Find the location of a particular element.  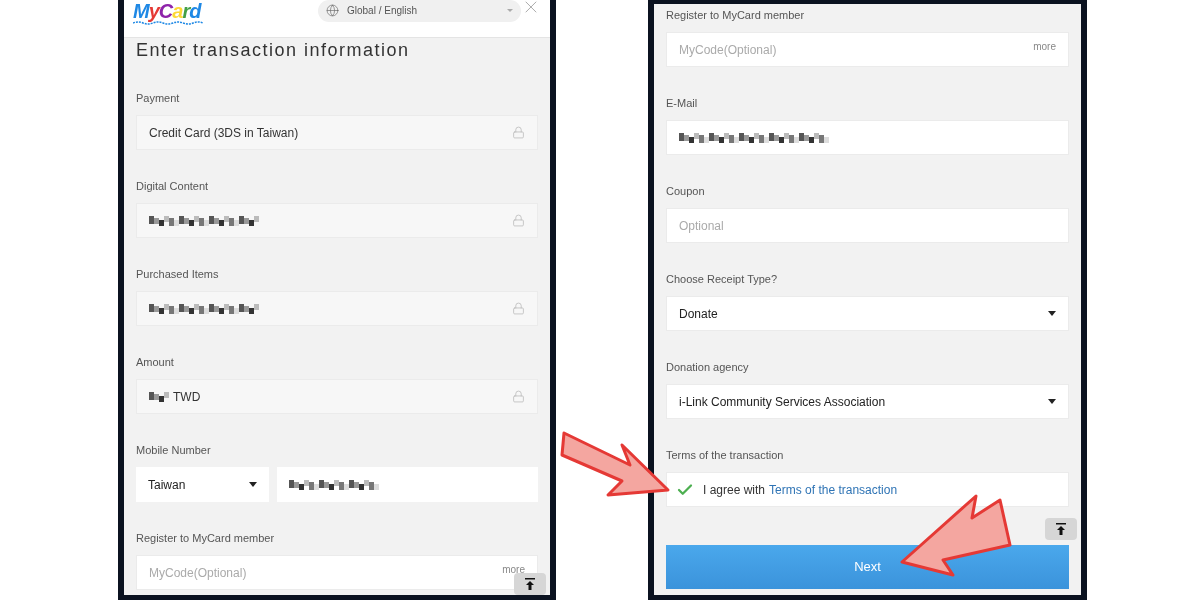

text-input: Optional is located at coordinates (867, 225).